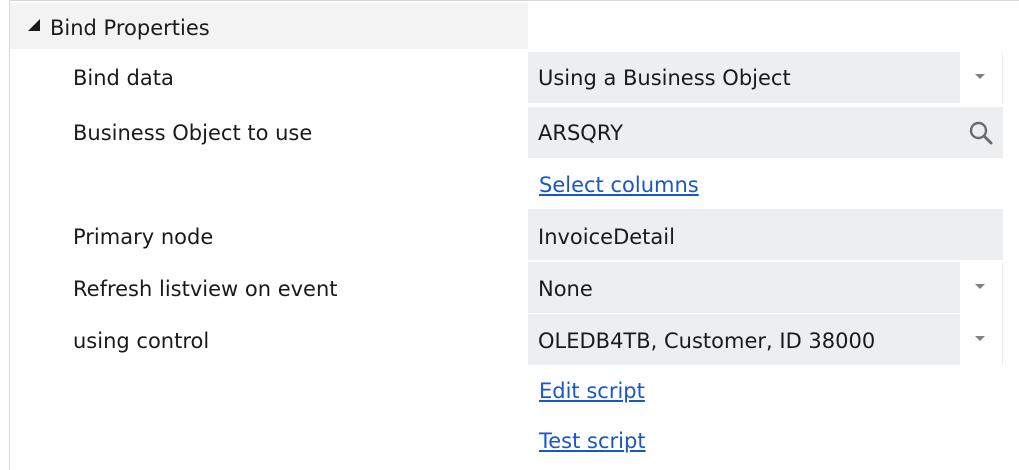  I want to click on panel-left-border, so click(9, 235).